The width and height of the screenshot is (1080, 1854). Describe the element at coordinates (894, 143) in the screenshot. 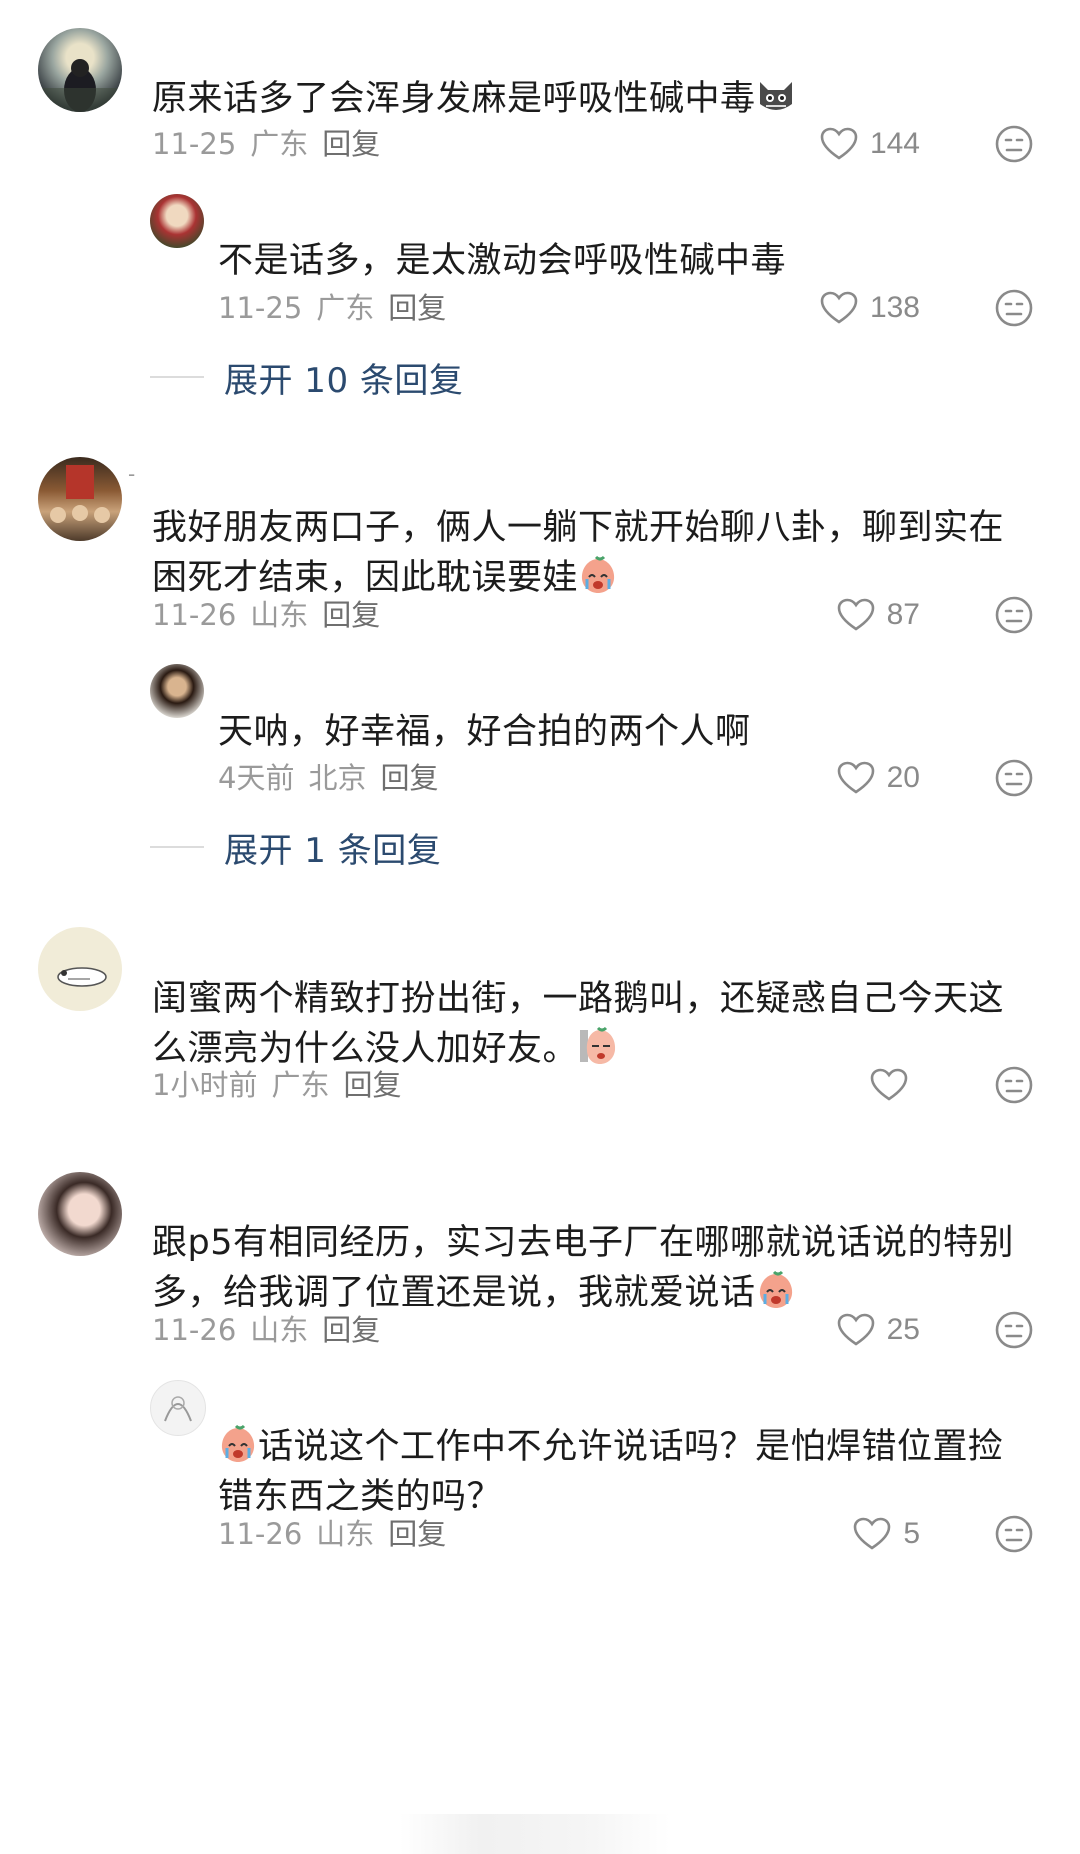

I see `like-count: 144` at that location.